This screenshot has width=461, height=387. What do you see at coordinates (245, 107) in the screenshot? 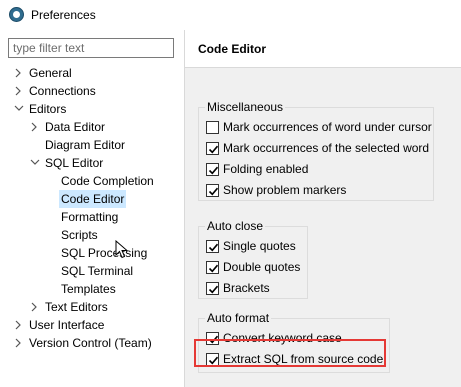
I see `group-title: Miscellaneous` at bounding box center [245, 107].